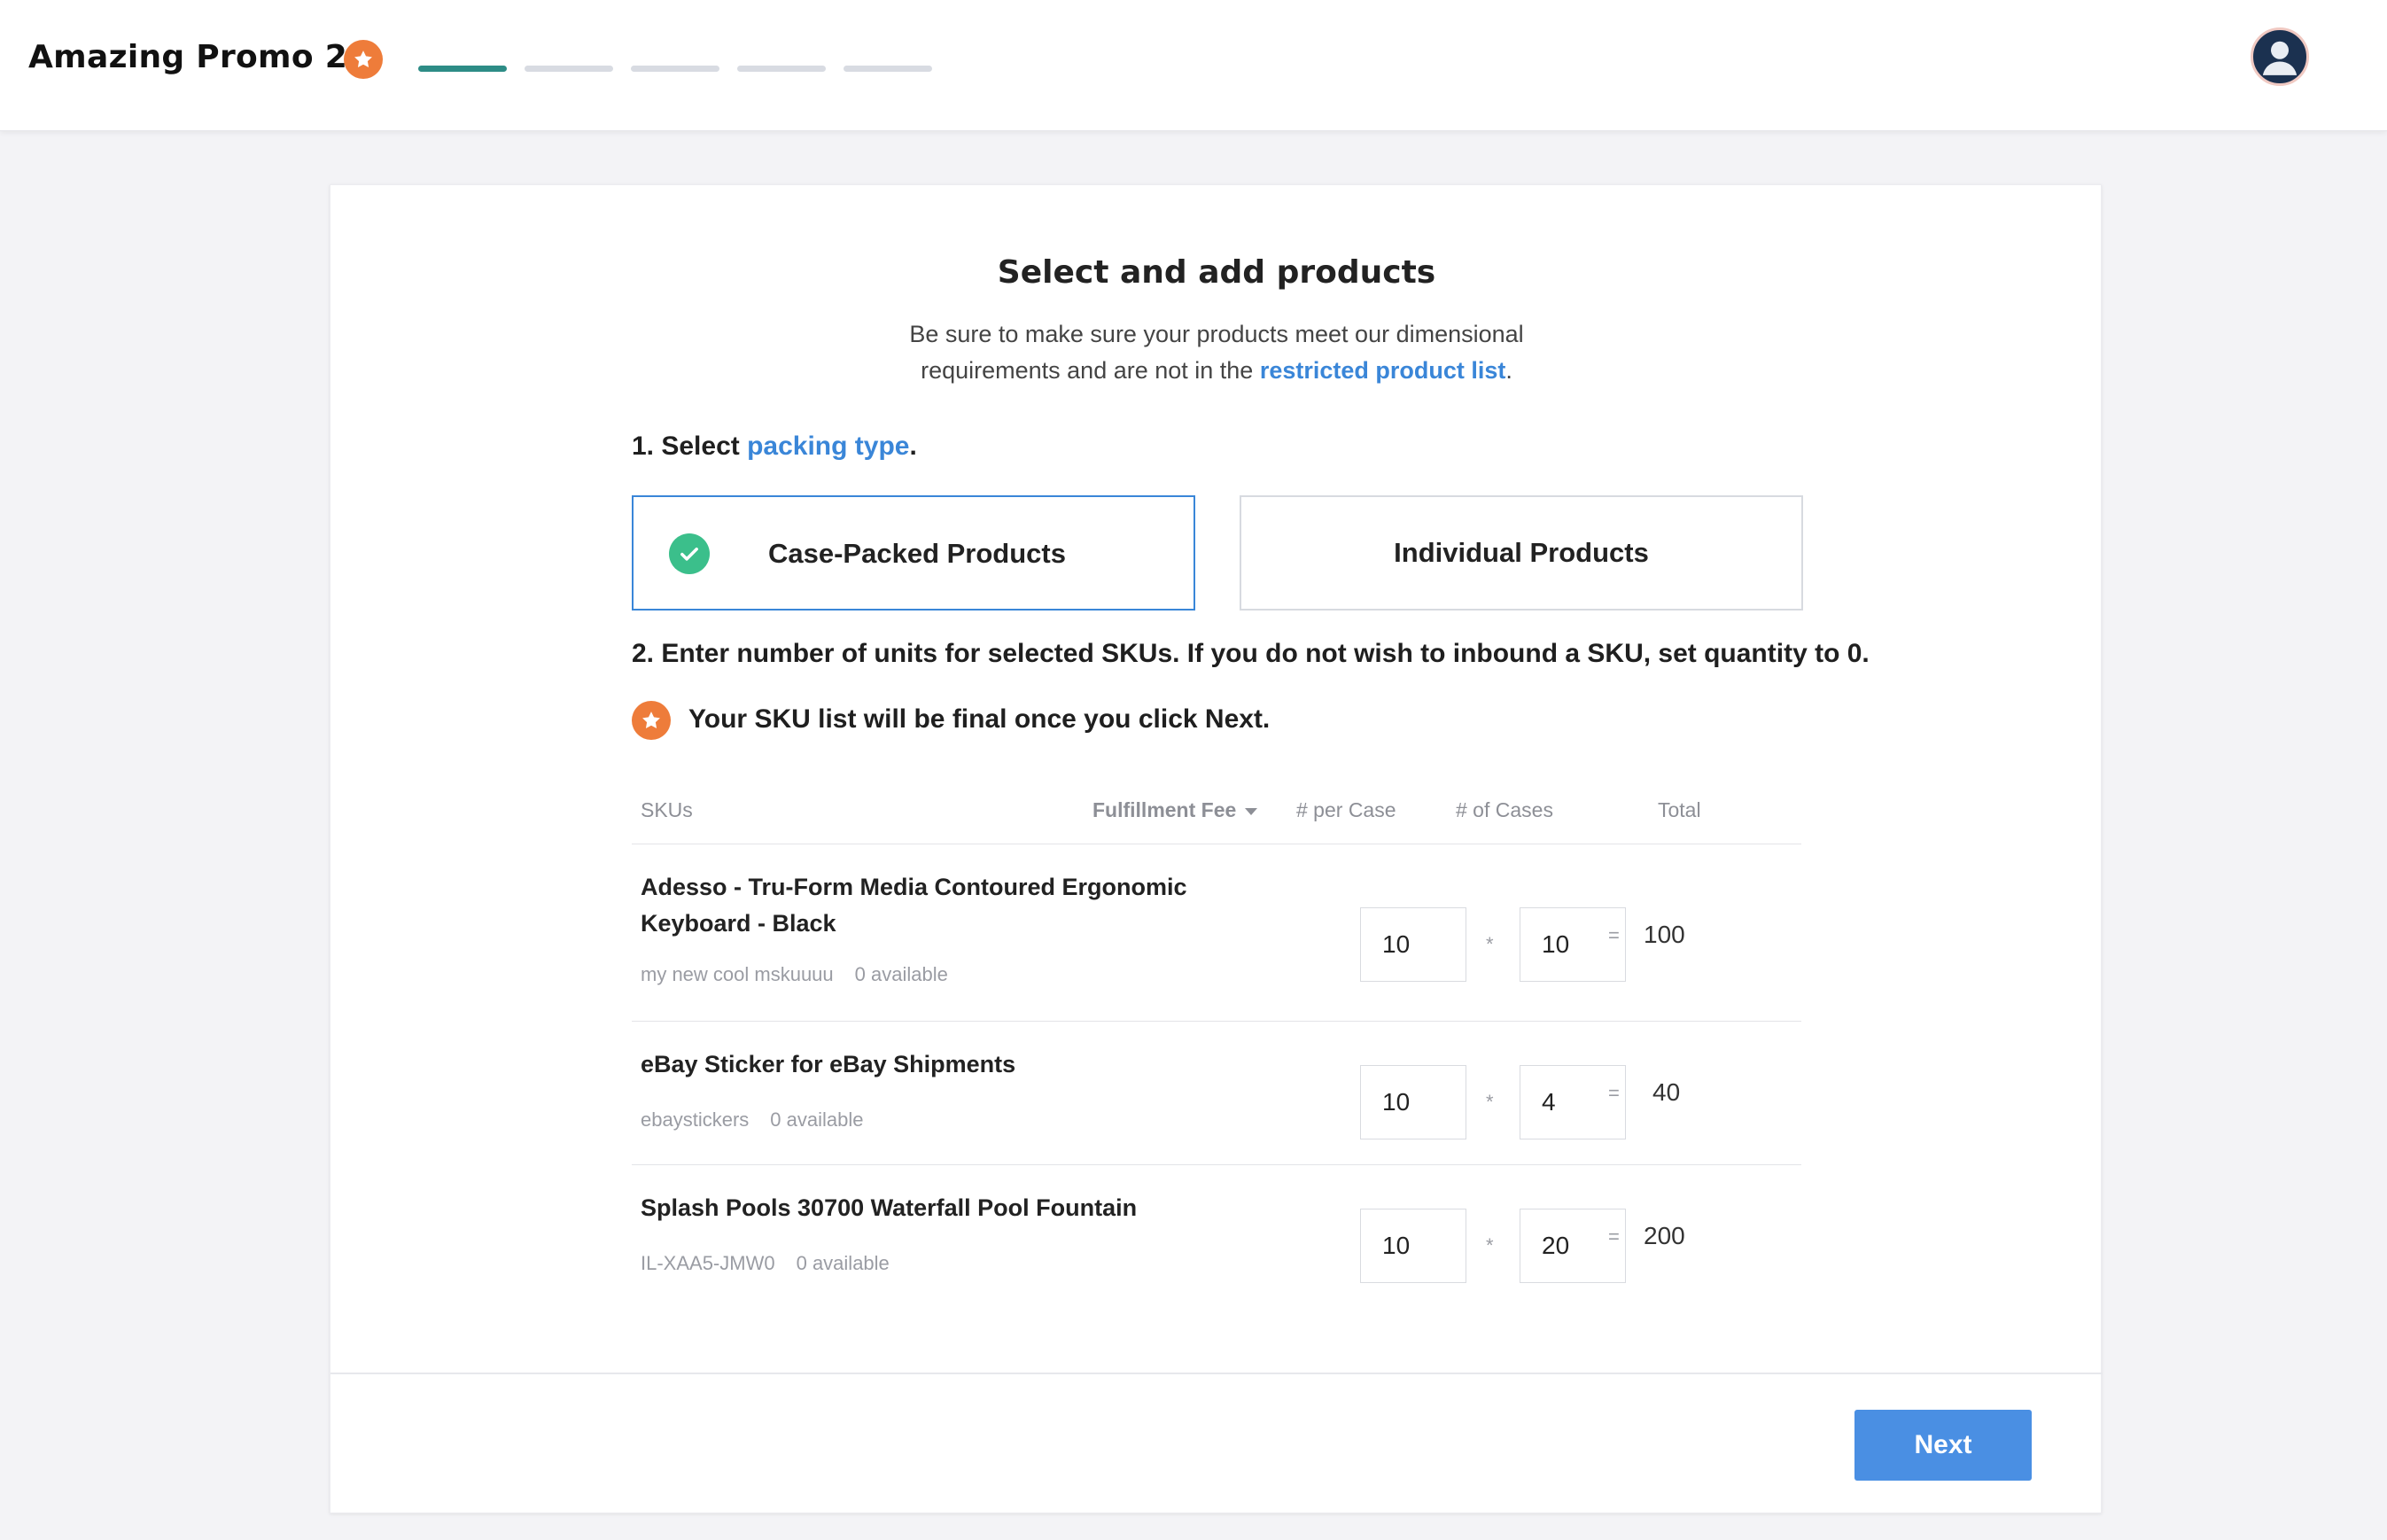  Describe the element at coordinates (1943, 1445) in the screenshot. I see `next-button: Next` at that location.